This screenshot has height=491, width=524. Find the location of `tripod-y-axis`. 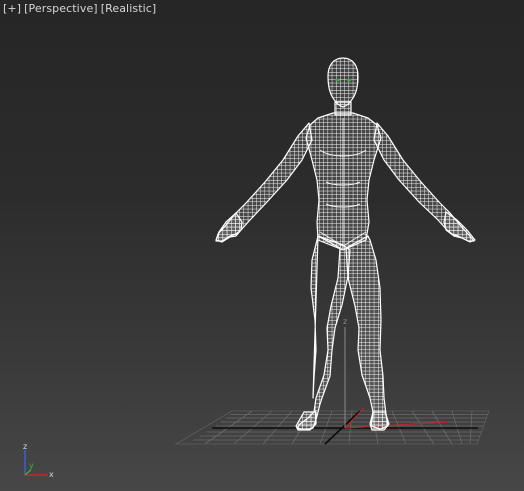

tripod-y-axis is located at coordinates (28, 472).